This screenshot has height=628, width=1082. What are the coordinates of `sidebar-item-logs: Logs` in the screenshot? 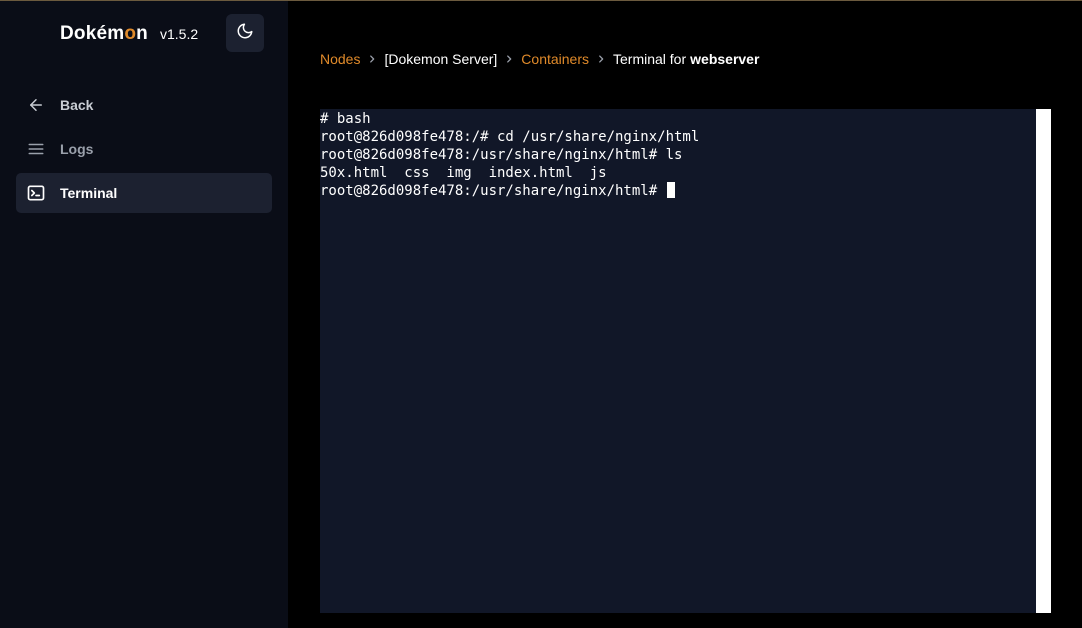 It's located at (144, 149).